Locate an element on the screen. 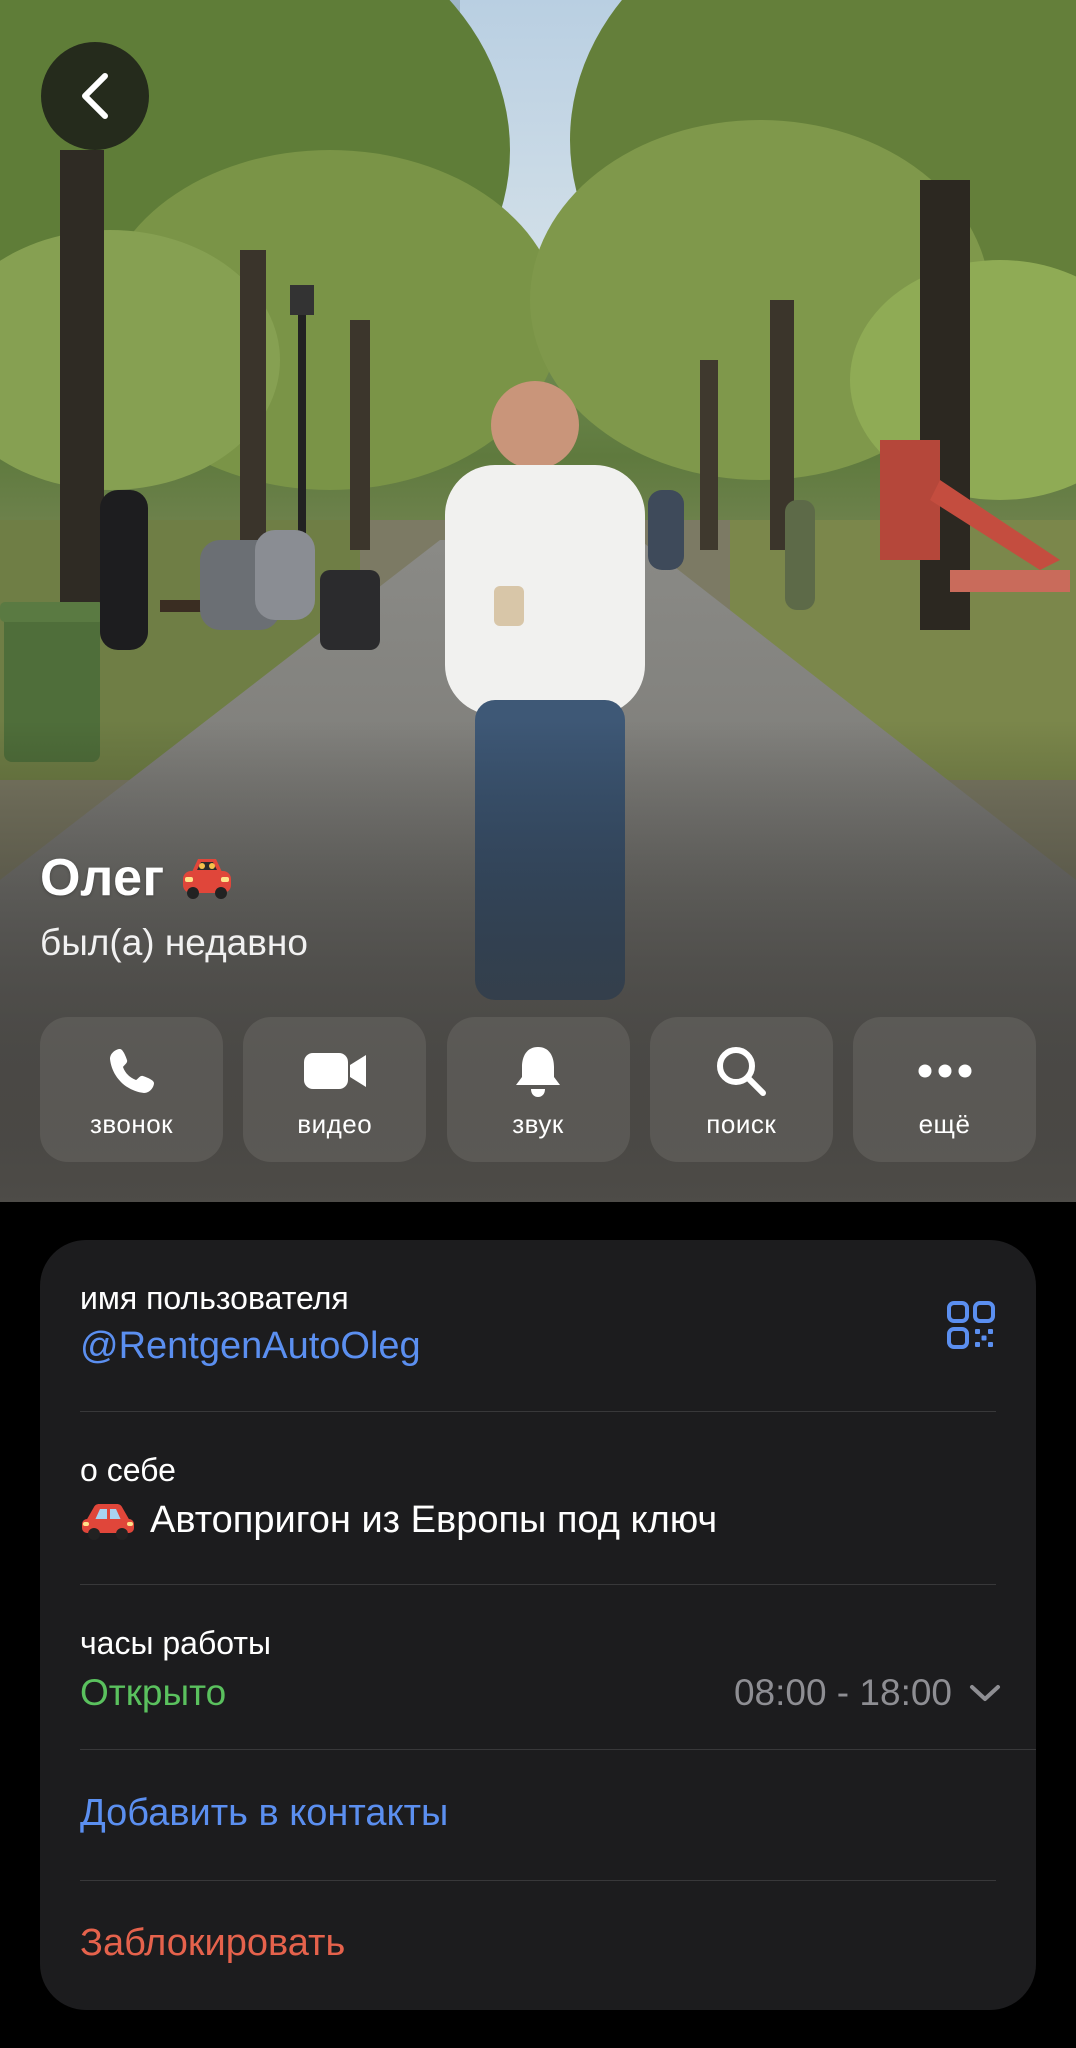 The width and height of the screenshot is (1076, 2048). sound-button: звук is located at coordinates (538, 1089).